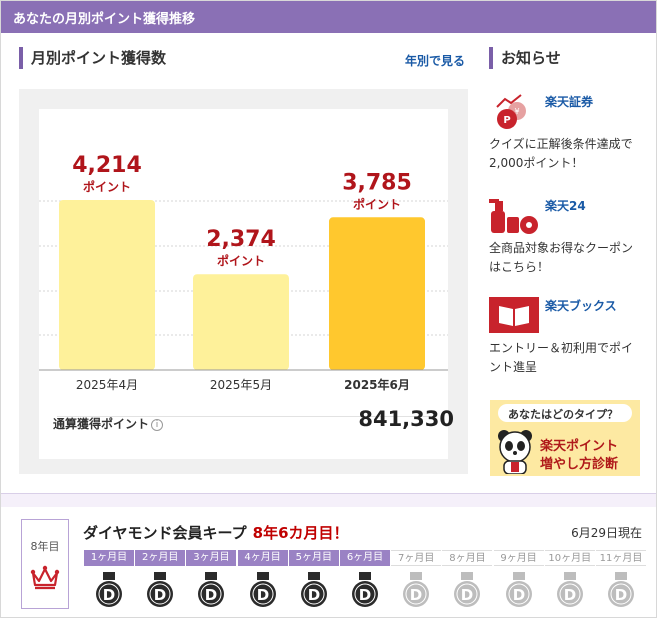 The image size is (657, 618). I want to click on chart-category-label: 2025年5月, so click(241, 385).